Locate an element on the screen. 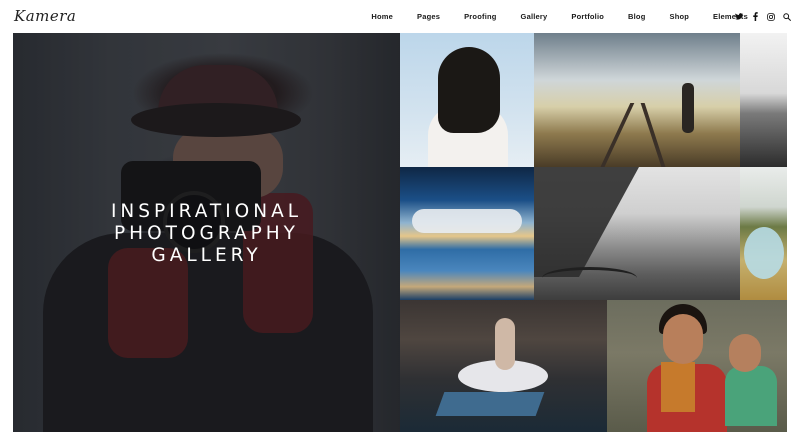  logo-text: Kamera is located at coordinates (45, 16).